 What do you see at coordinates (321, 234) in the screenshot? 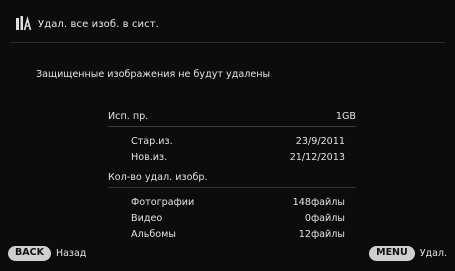
I see `albums-value: 12файлы` at bounding box center [321, 234].